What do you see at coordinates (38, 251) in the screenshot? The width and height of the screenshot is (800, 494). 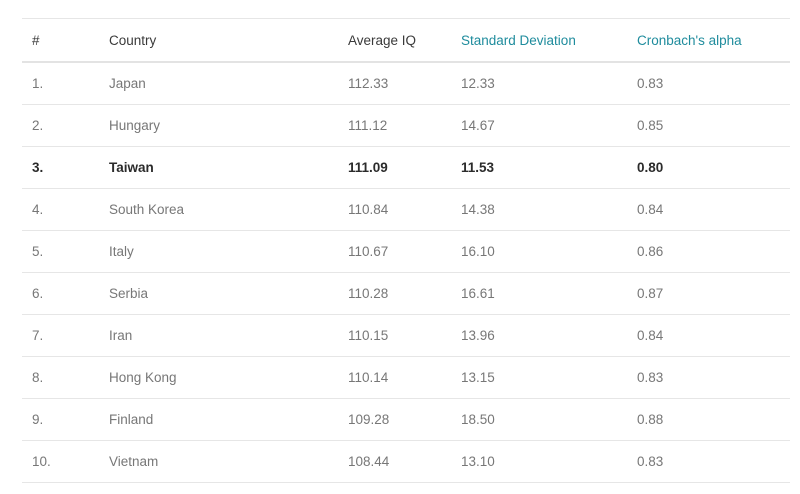 I see `rank-cell: 5.` at bounding box center [38, 251].